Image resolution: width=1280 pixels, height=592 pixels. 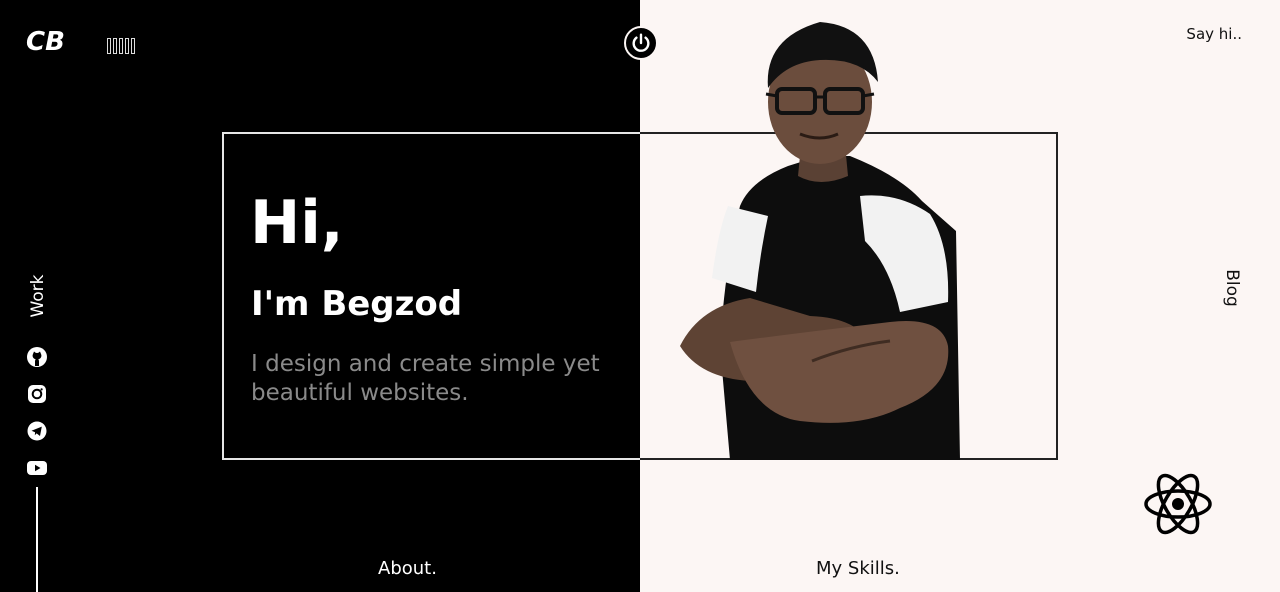 What do you see at coordinates (858, 568) in the screenshot?
I see `my-skills-link: My Skills.` at bounding box center [858, 568].